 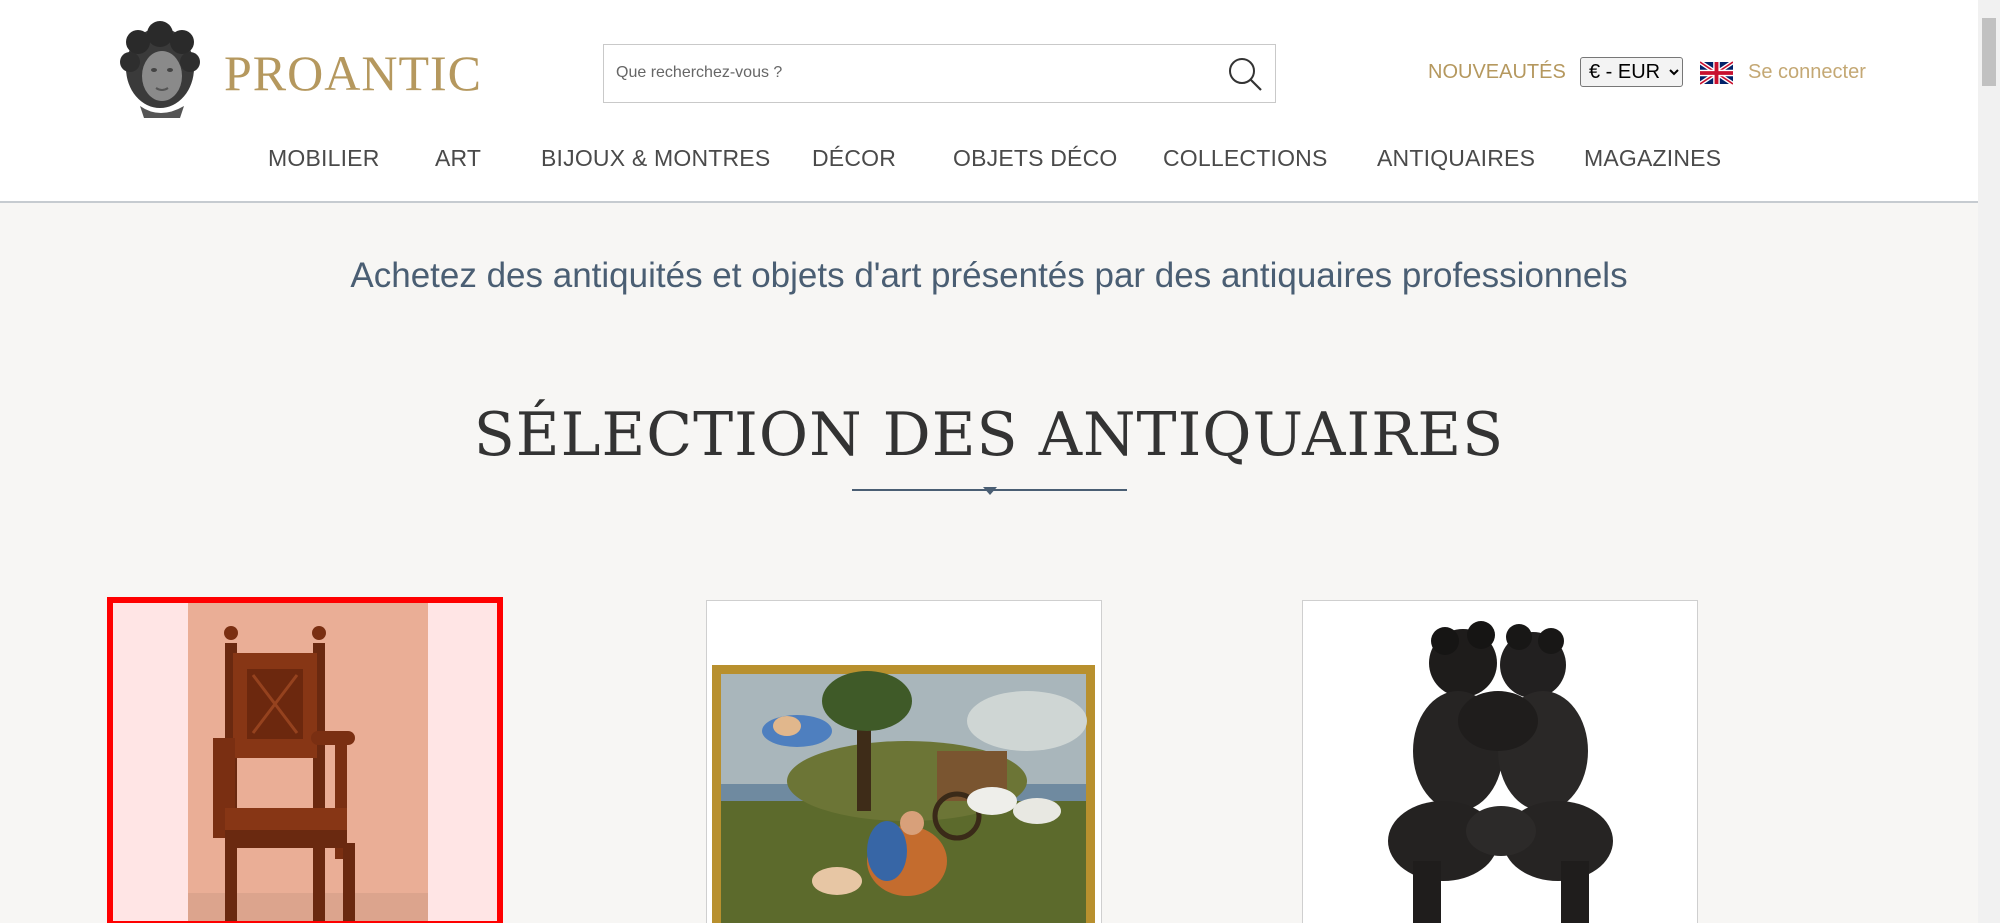 I want to click on uk-flag-icon, so click(x=1716, y=73).